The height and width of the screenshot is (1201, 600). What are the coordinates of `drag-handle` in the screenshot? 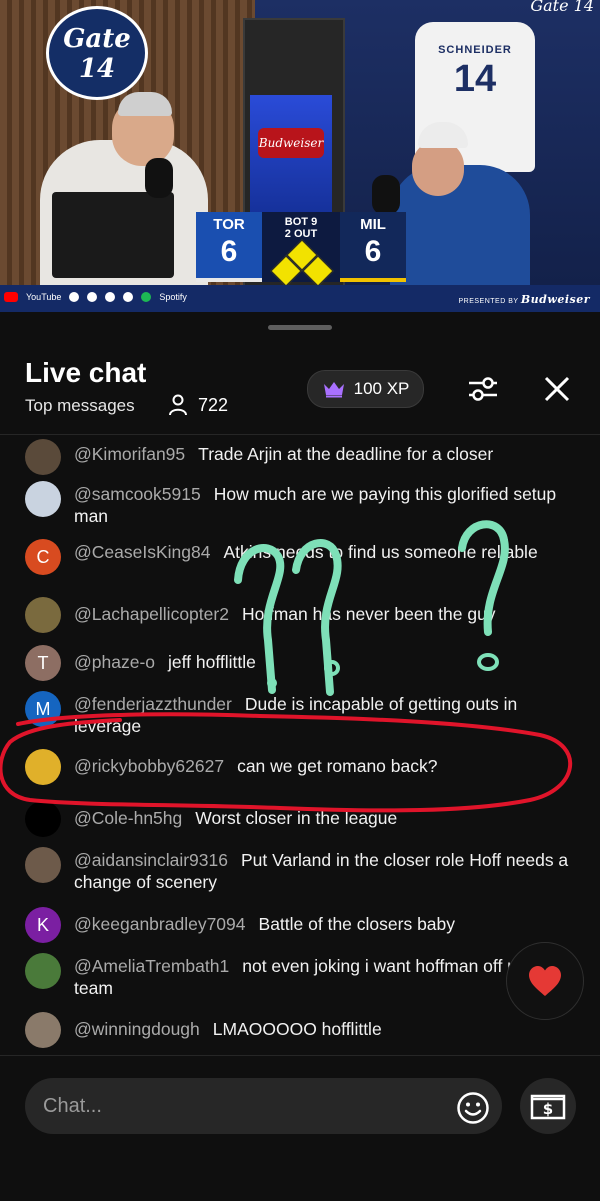 It's located at (300, 327).